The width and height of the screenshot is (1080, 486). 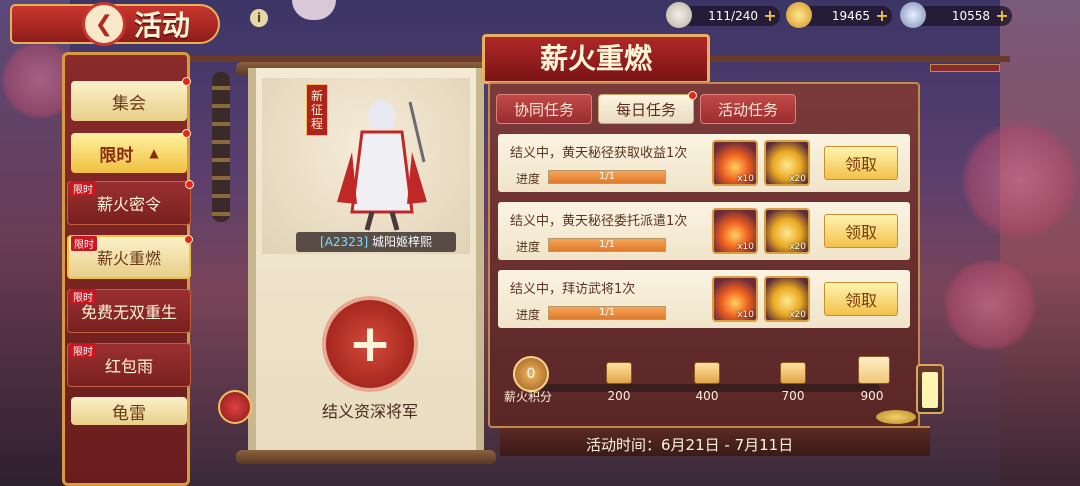 I want to click on menu-item-free-rebirth: 限时 免费无双重生, so click(x=129, y=311).